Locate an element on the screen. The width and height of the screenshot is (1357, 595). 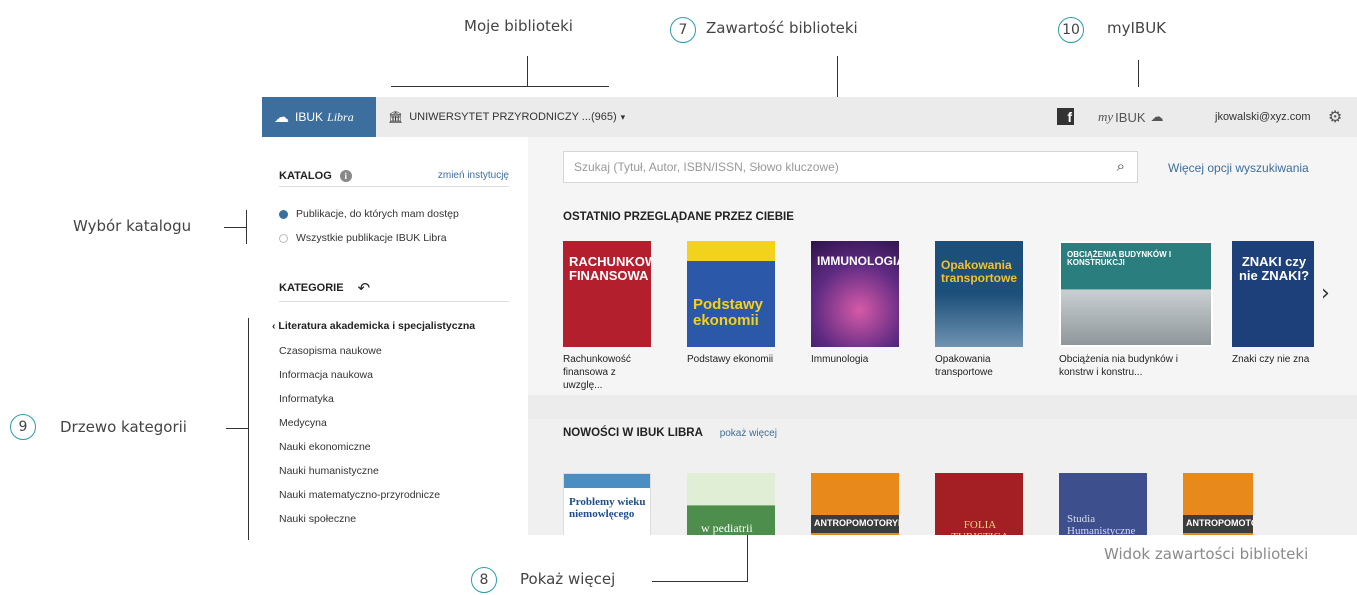
radio-selected is located at coordinates (283, 214).